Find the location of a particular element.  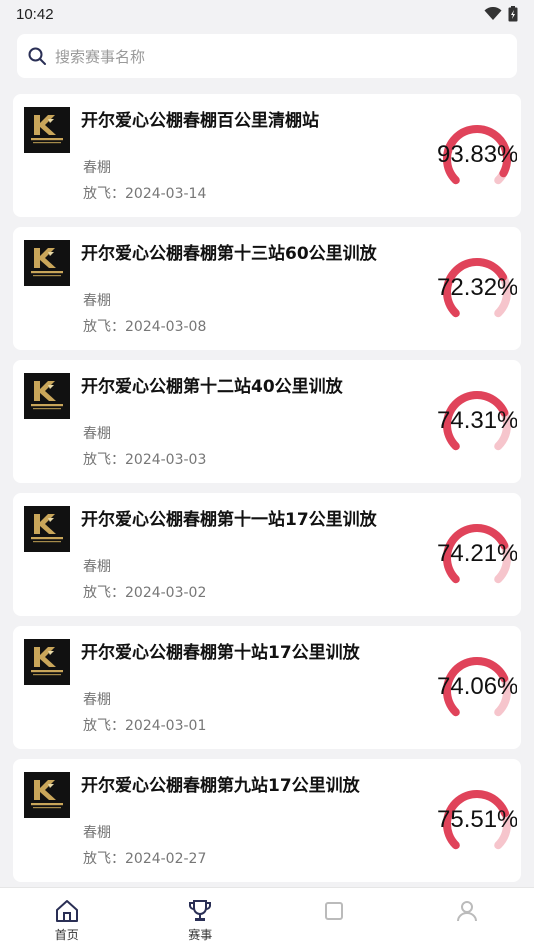

return-rate-gauge: 75.51% is located at coordinates (477, 824).